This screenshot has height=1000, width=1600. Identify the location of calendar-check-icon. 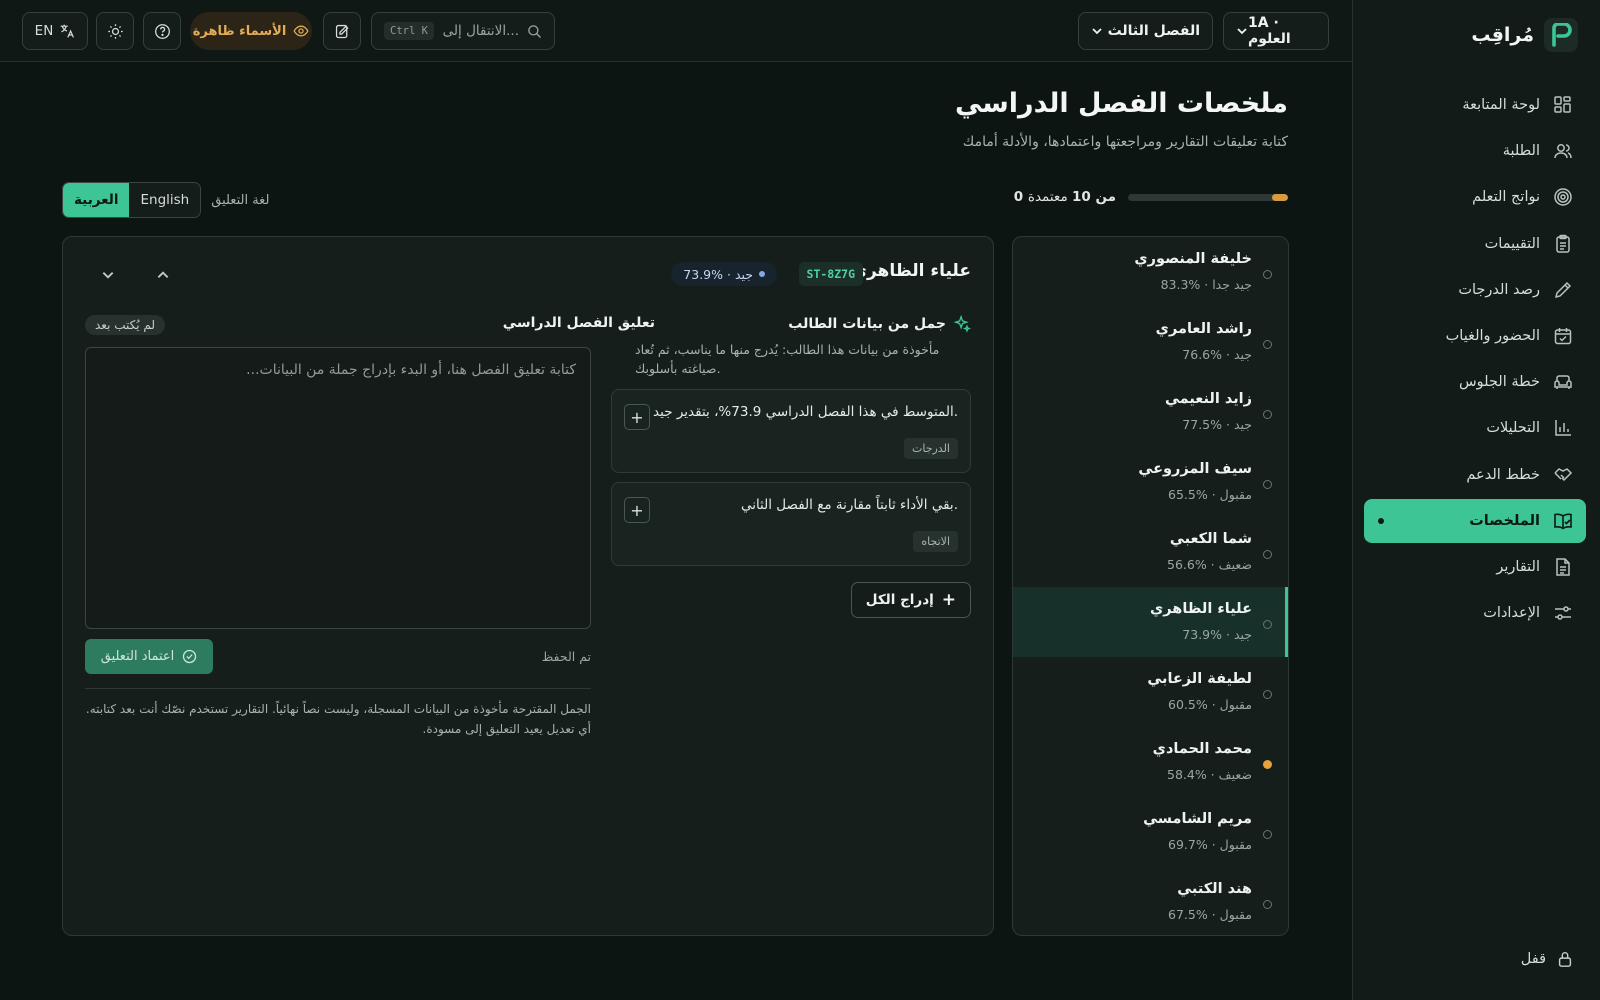
(1563, 336).